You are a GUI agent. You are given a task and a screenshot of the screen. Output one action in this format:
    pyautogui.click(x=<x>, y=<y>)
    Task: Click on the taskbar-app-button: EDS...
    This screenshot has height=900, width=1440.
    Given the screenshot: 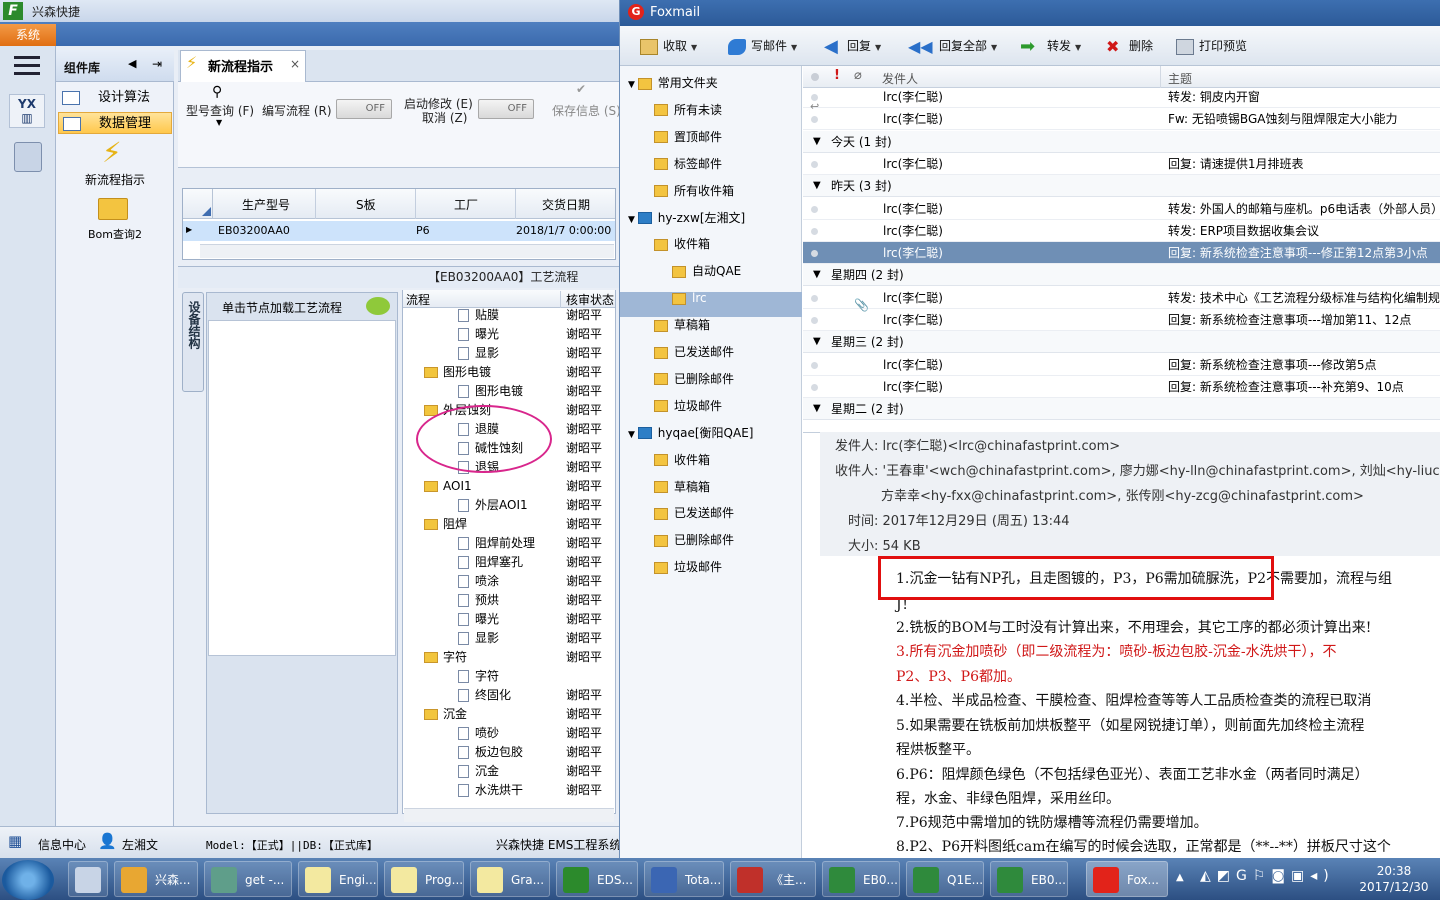 What is the action you would take?
    pyautogui.click(x=597, y=879)
    